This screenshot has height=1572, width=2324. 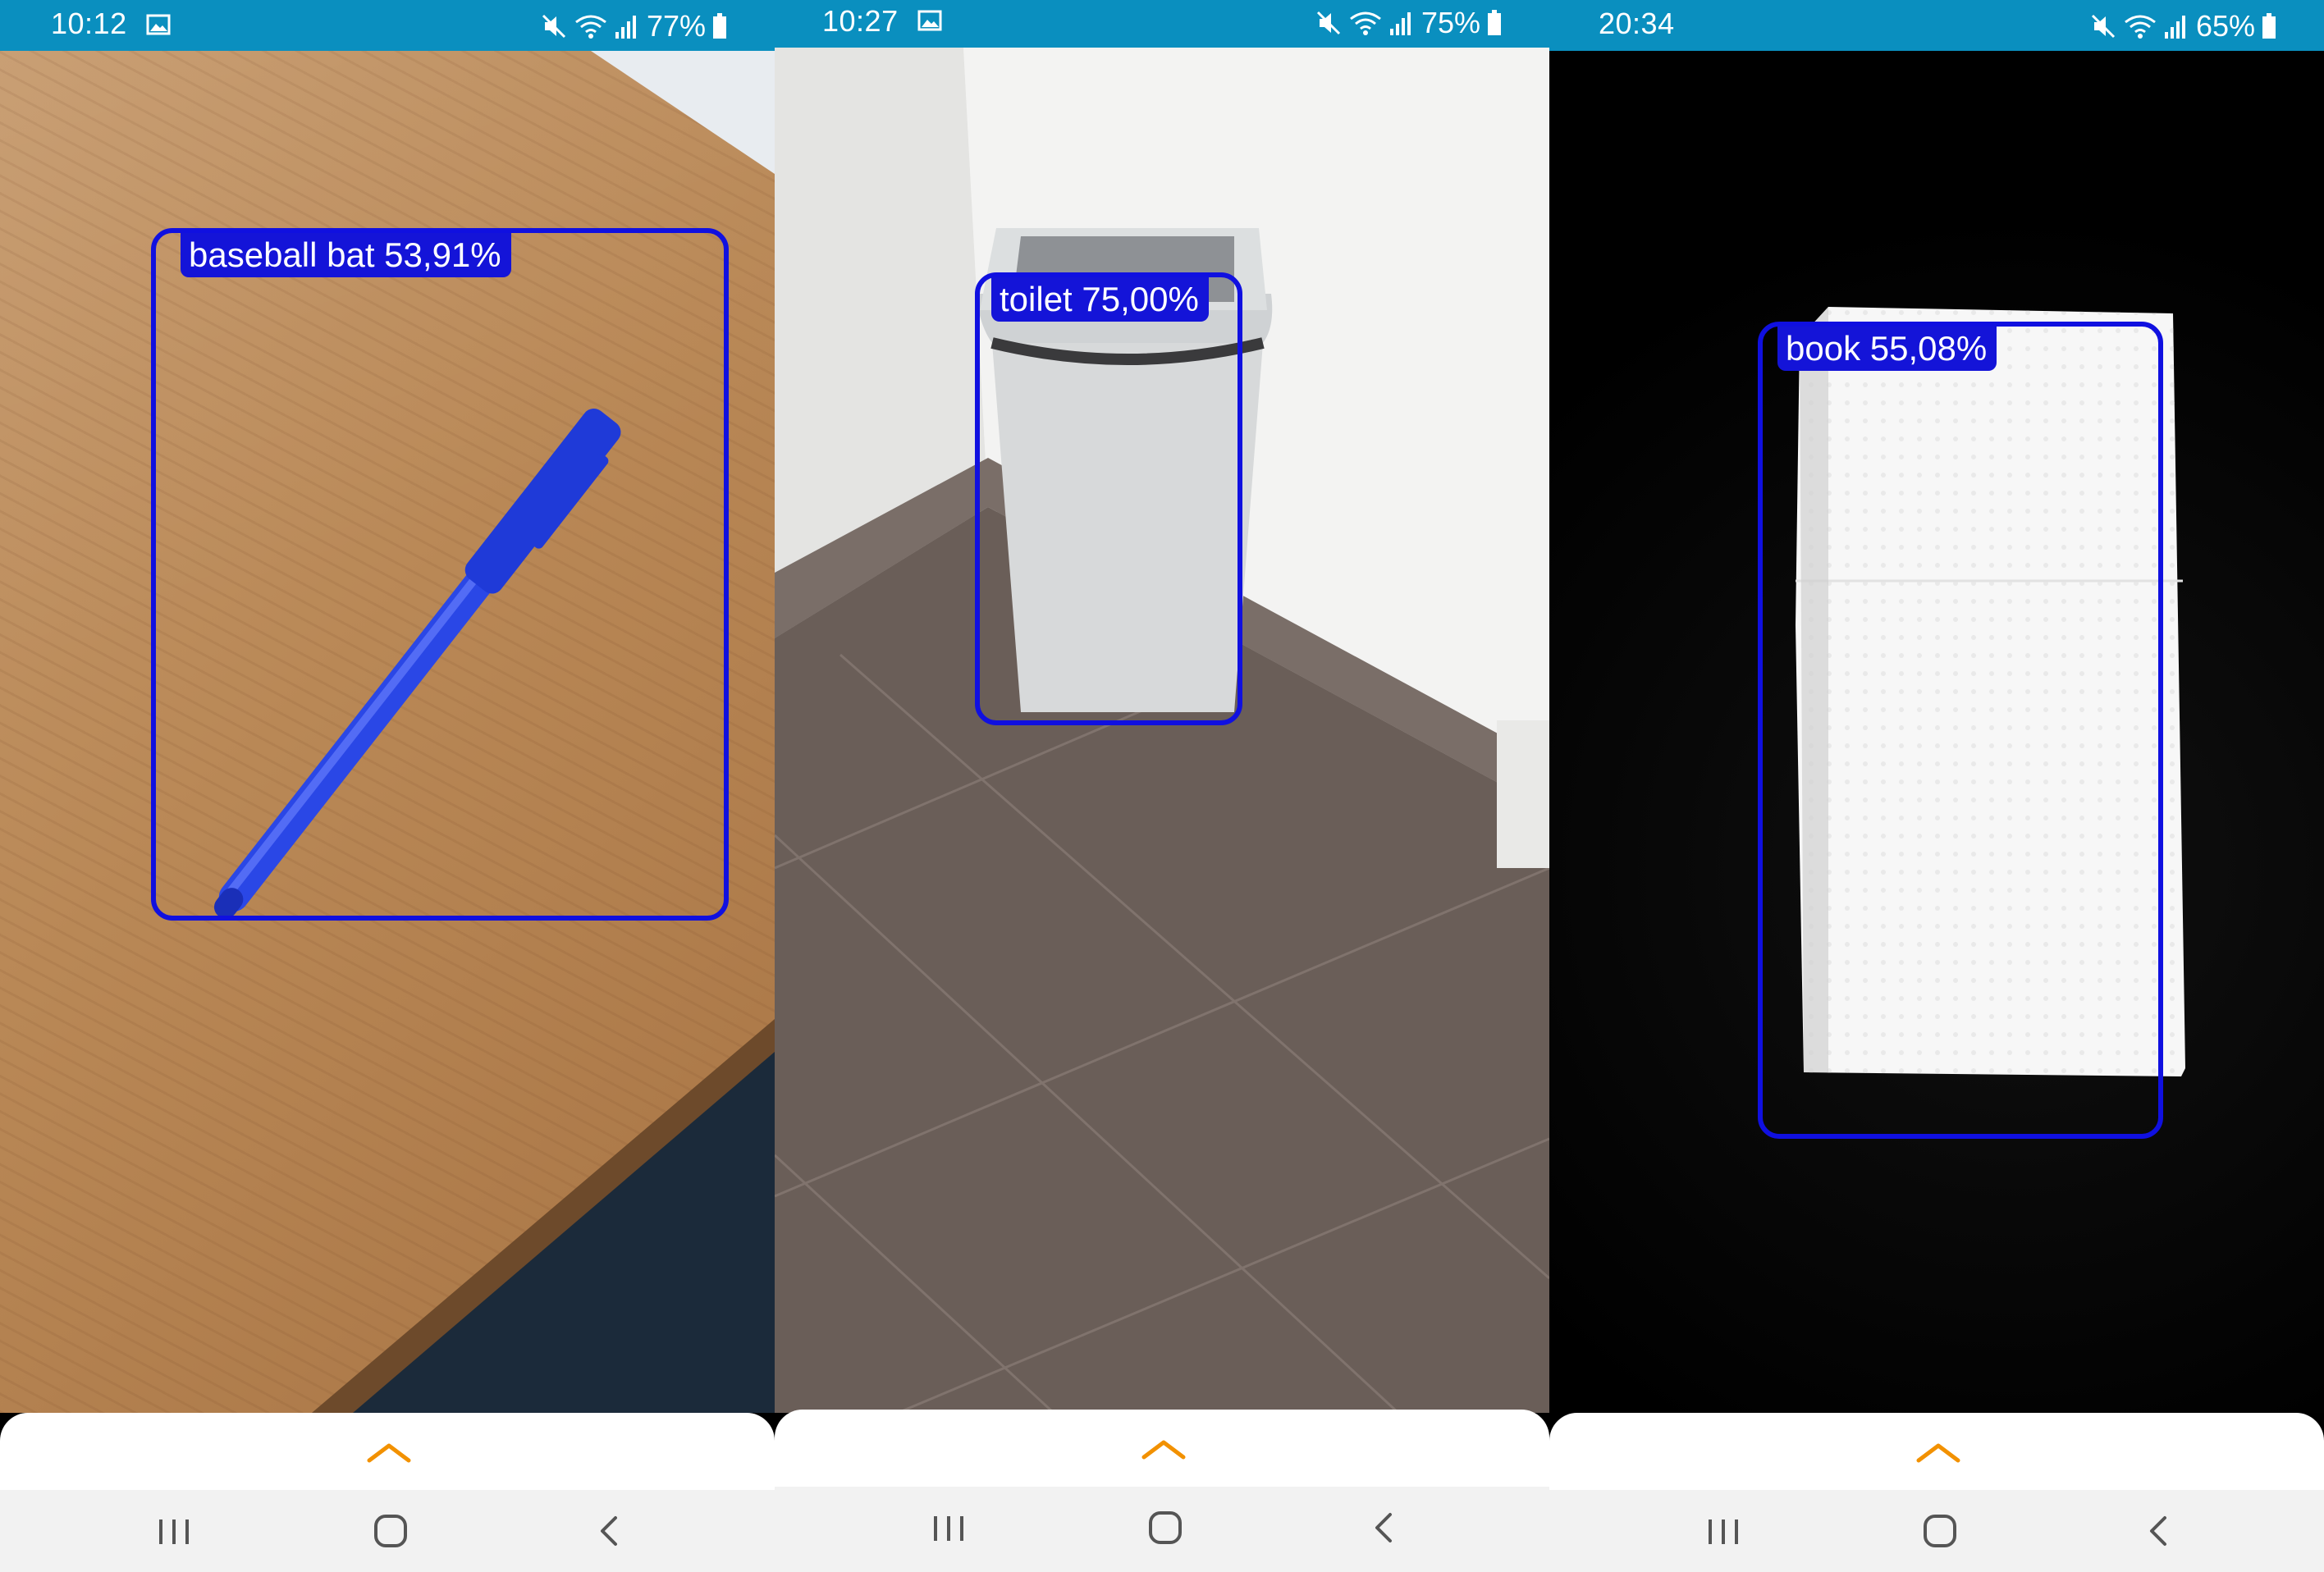 What do you see at coordinates (1108, 499) in the screenshot?
I see `detection-box: toilet 75,00%` at bounding box center [1108, 499].